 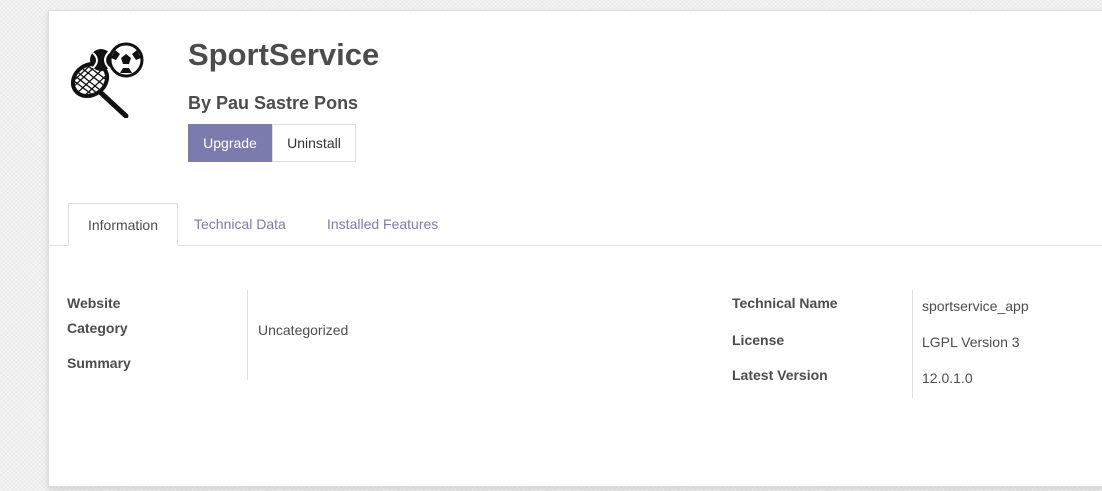 What do you see at coordinates (382, 224) in the screenshot?
I see `tab-installed-features: Installed Features` at bounding box center [382, 224].